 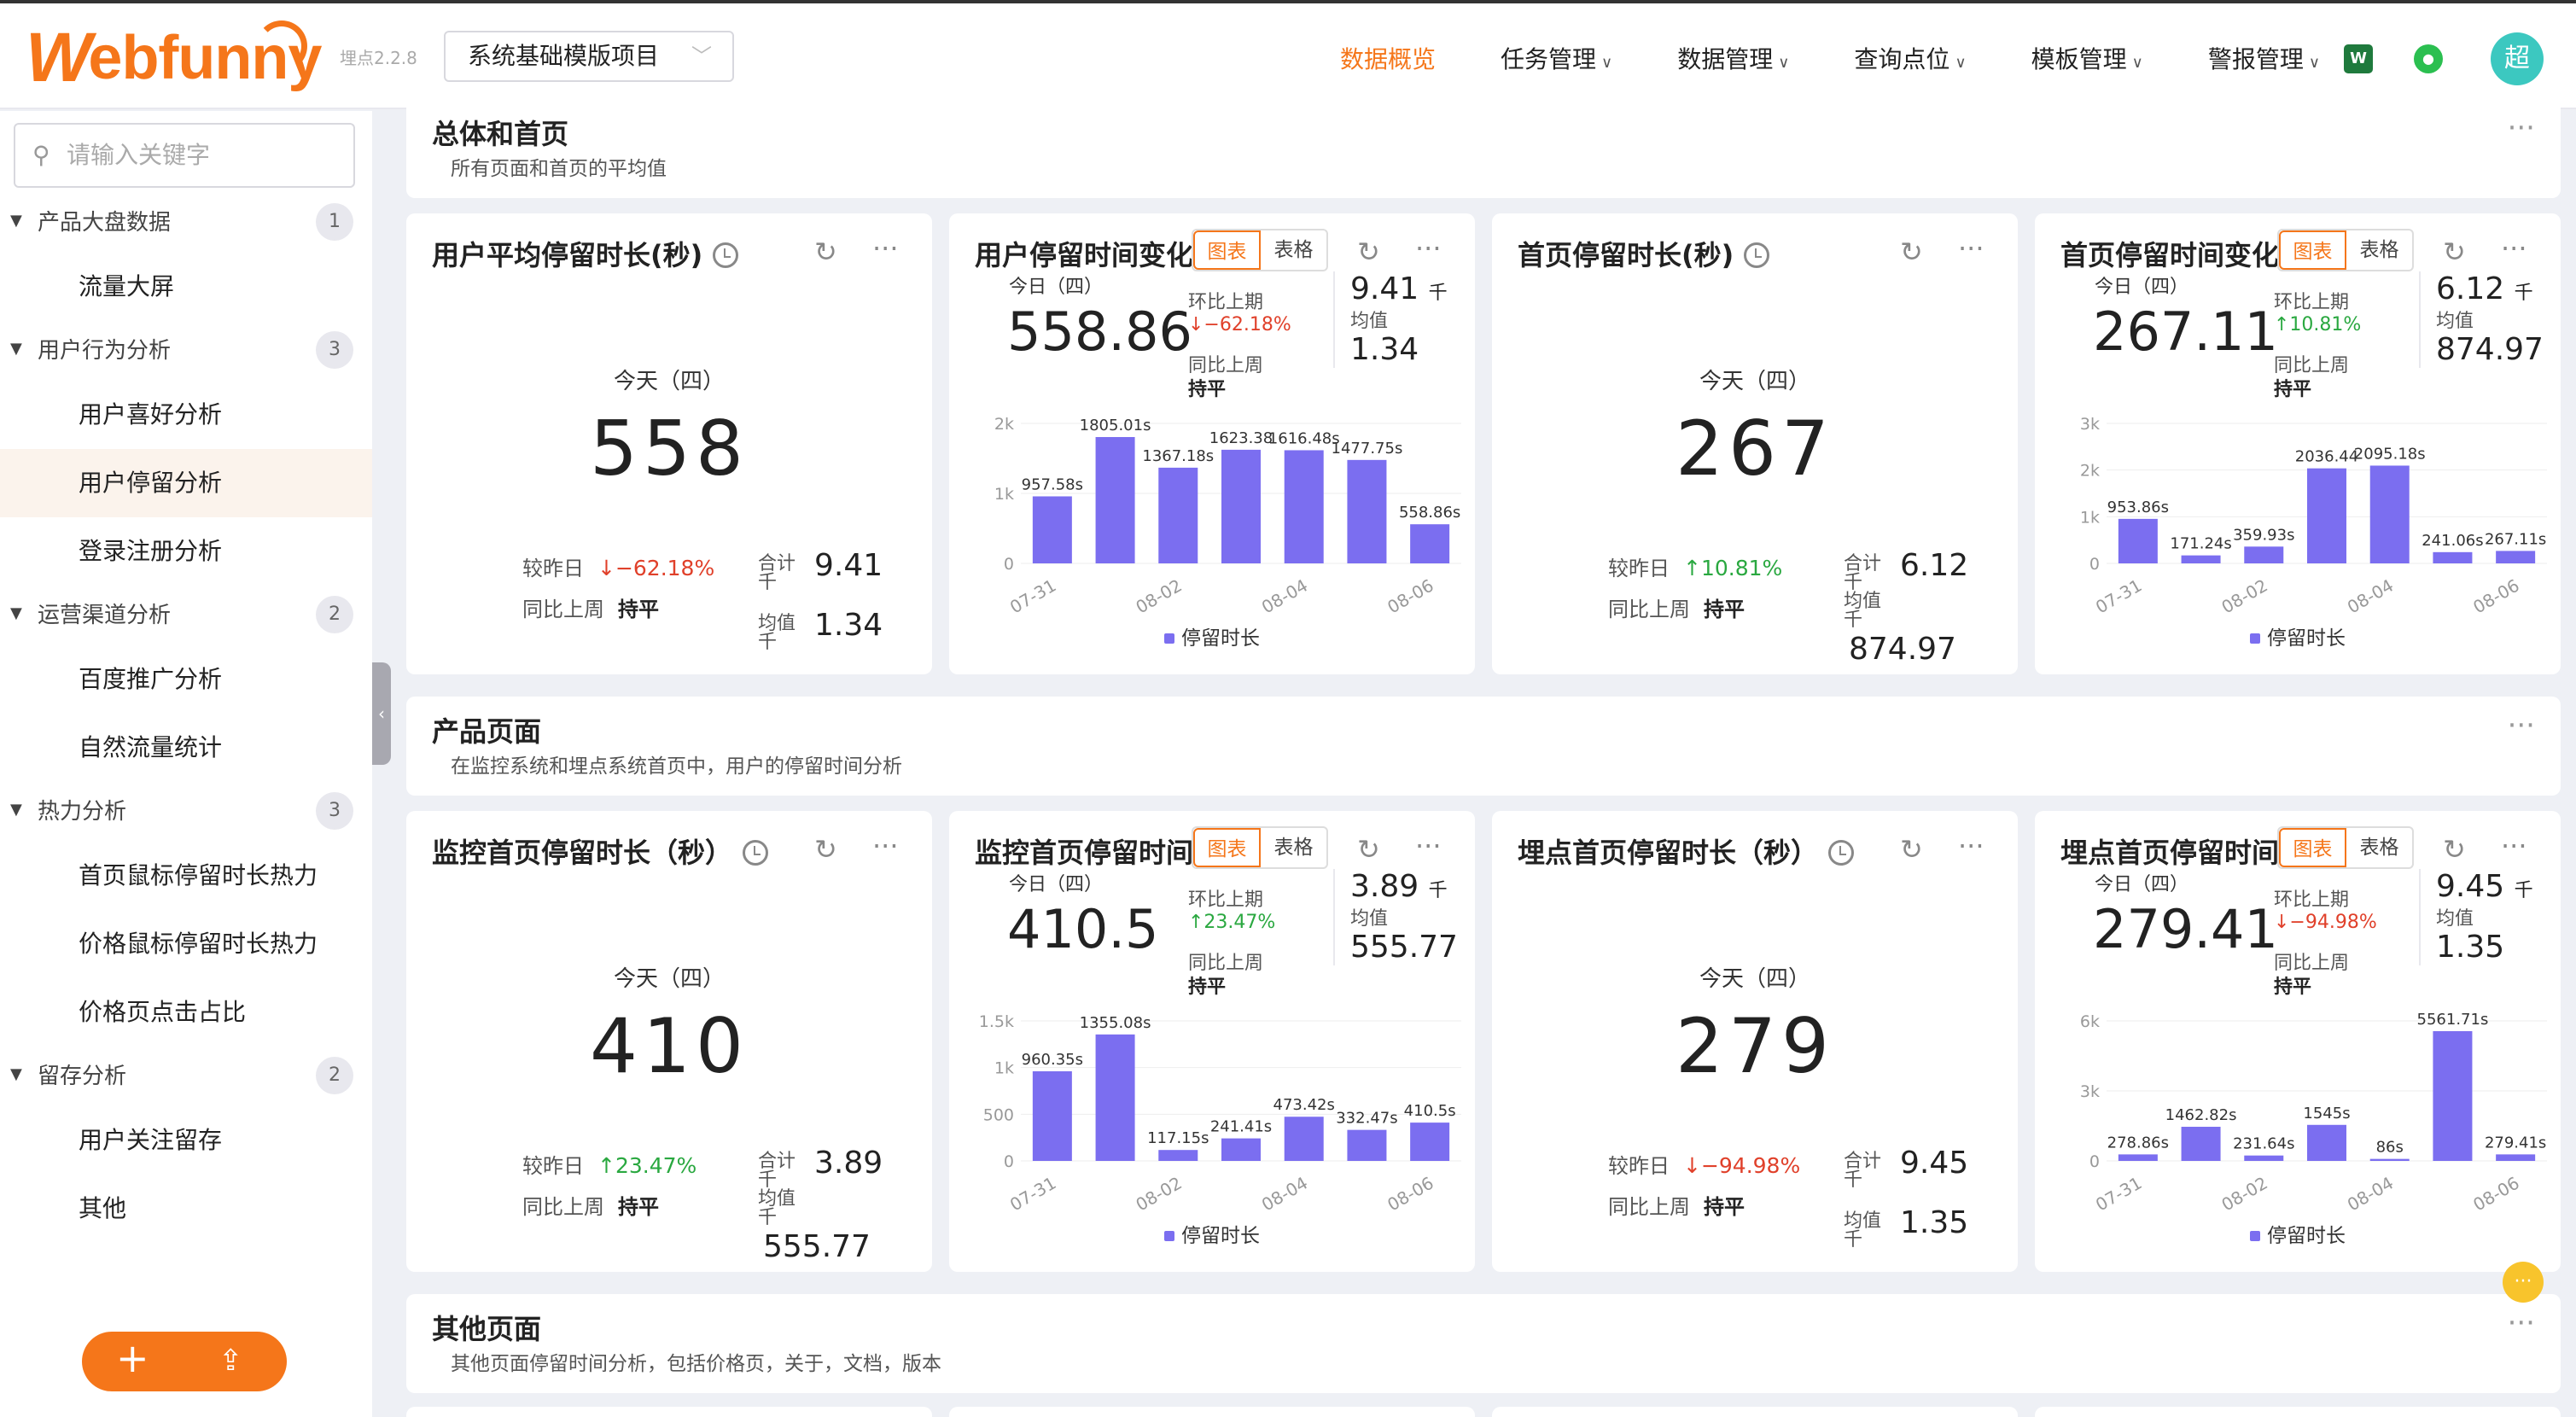 I want to click on kpi-vs-yesterday: 较昨日 ↑10.81%, so click(x=1695, y=566).